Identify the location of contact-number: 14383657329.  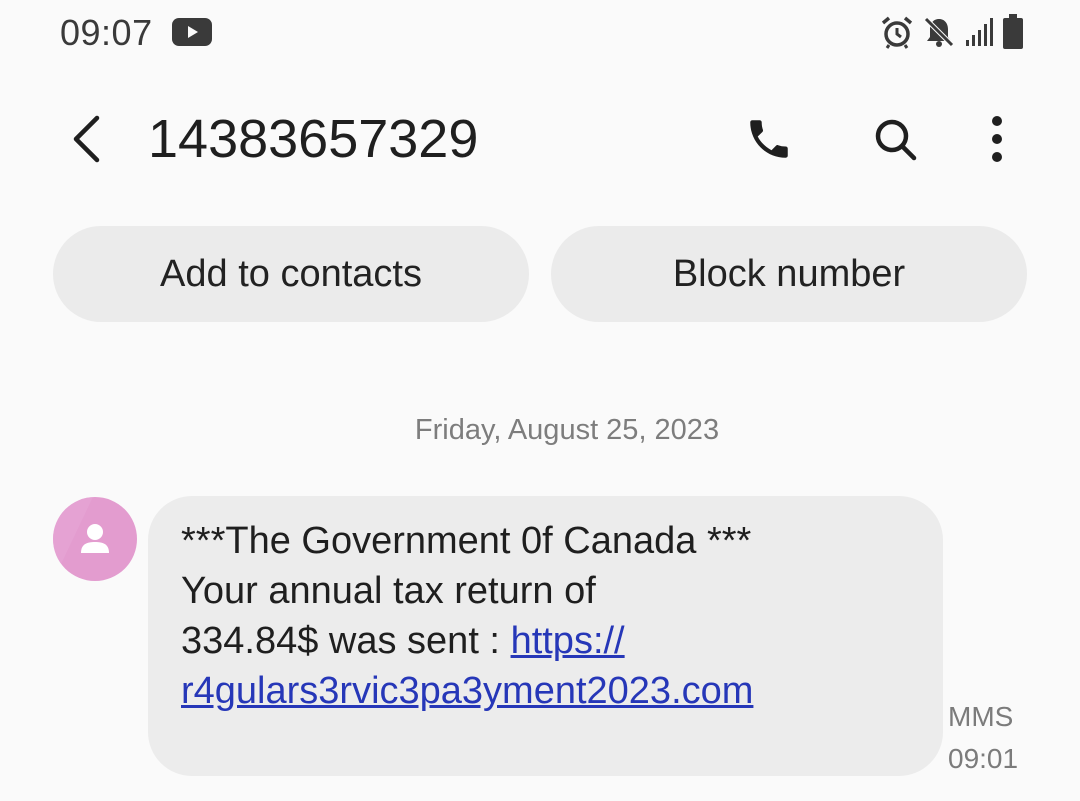
(313, 139).